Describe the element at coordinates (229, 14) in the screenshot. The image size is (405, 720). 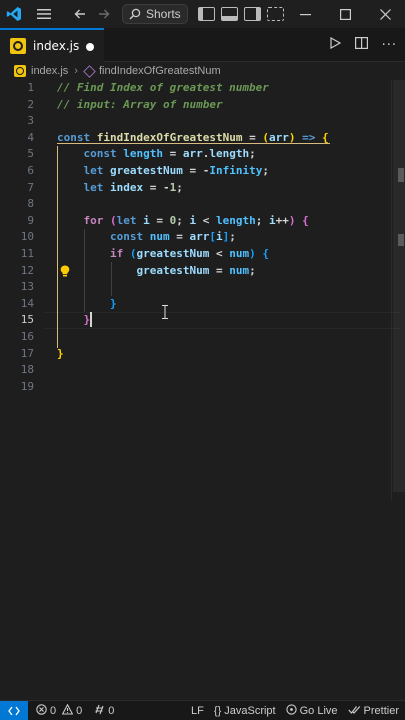
I see `toggle-panel-icon` at that location.